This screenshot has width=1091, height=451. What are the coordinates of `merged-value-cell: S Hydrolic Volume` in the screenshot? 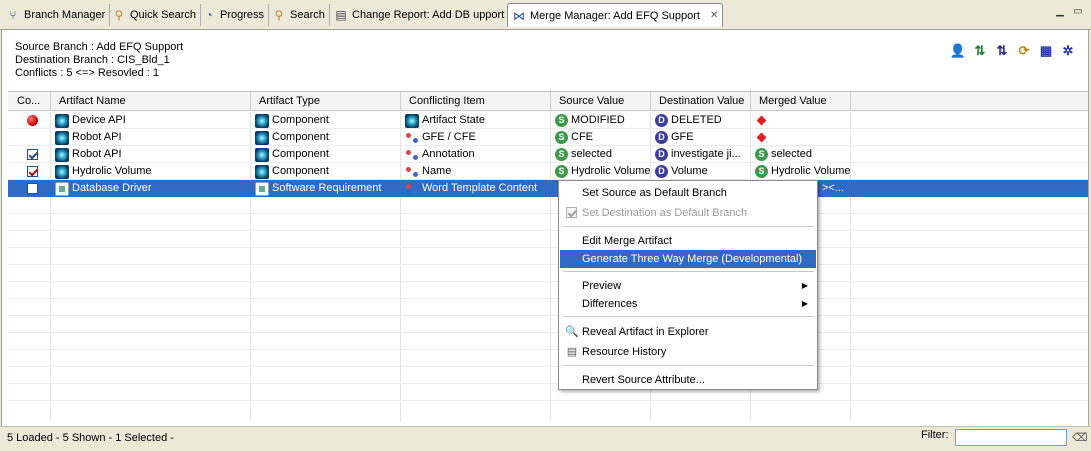 It's located at (800, 171).